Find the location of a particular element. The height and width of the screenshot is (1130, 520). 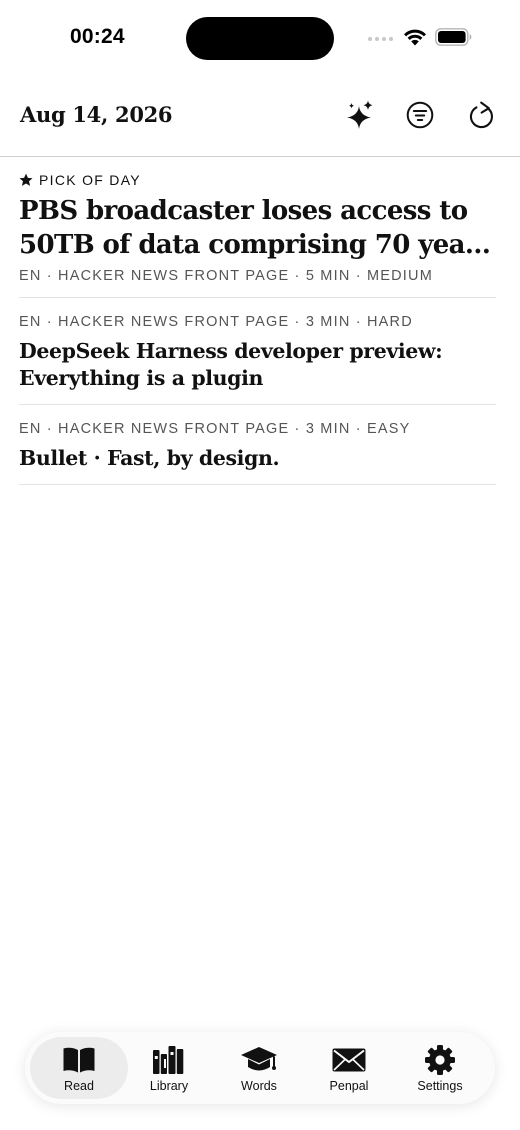

envelope-icon is located at coordinates (349, 1060).